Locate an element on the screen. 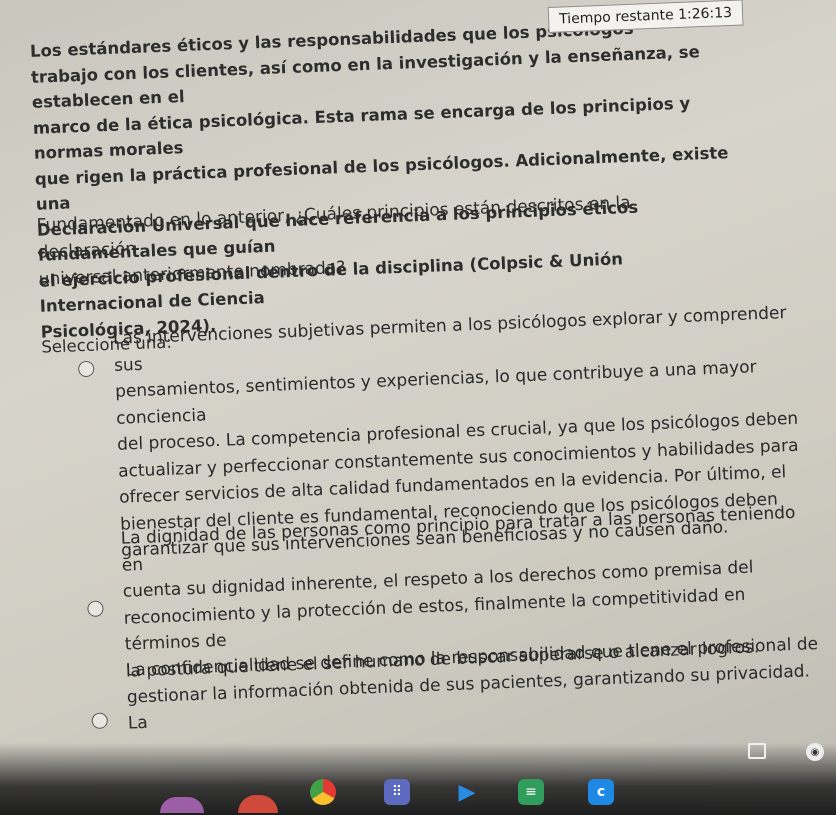 The width and height of the screenshot is (836, 815). chrome-icon is located at coordinates (323, 792).